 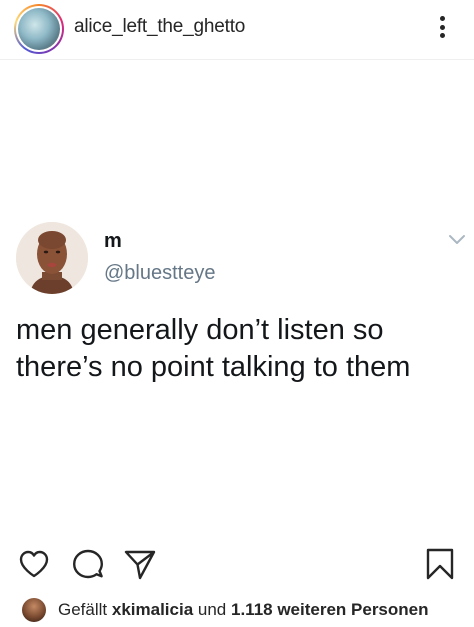 I want to click on avatar-ring-inner, so click(x=39, y=29).